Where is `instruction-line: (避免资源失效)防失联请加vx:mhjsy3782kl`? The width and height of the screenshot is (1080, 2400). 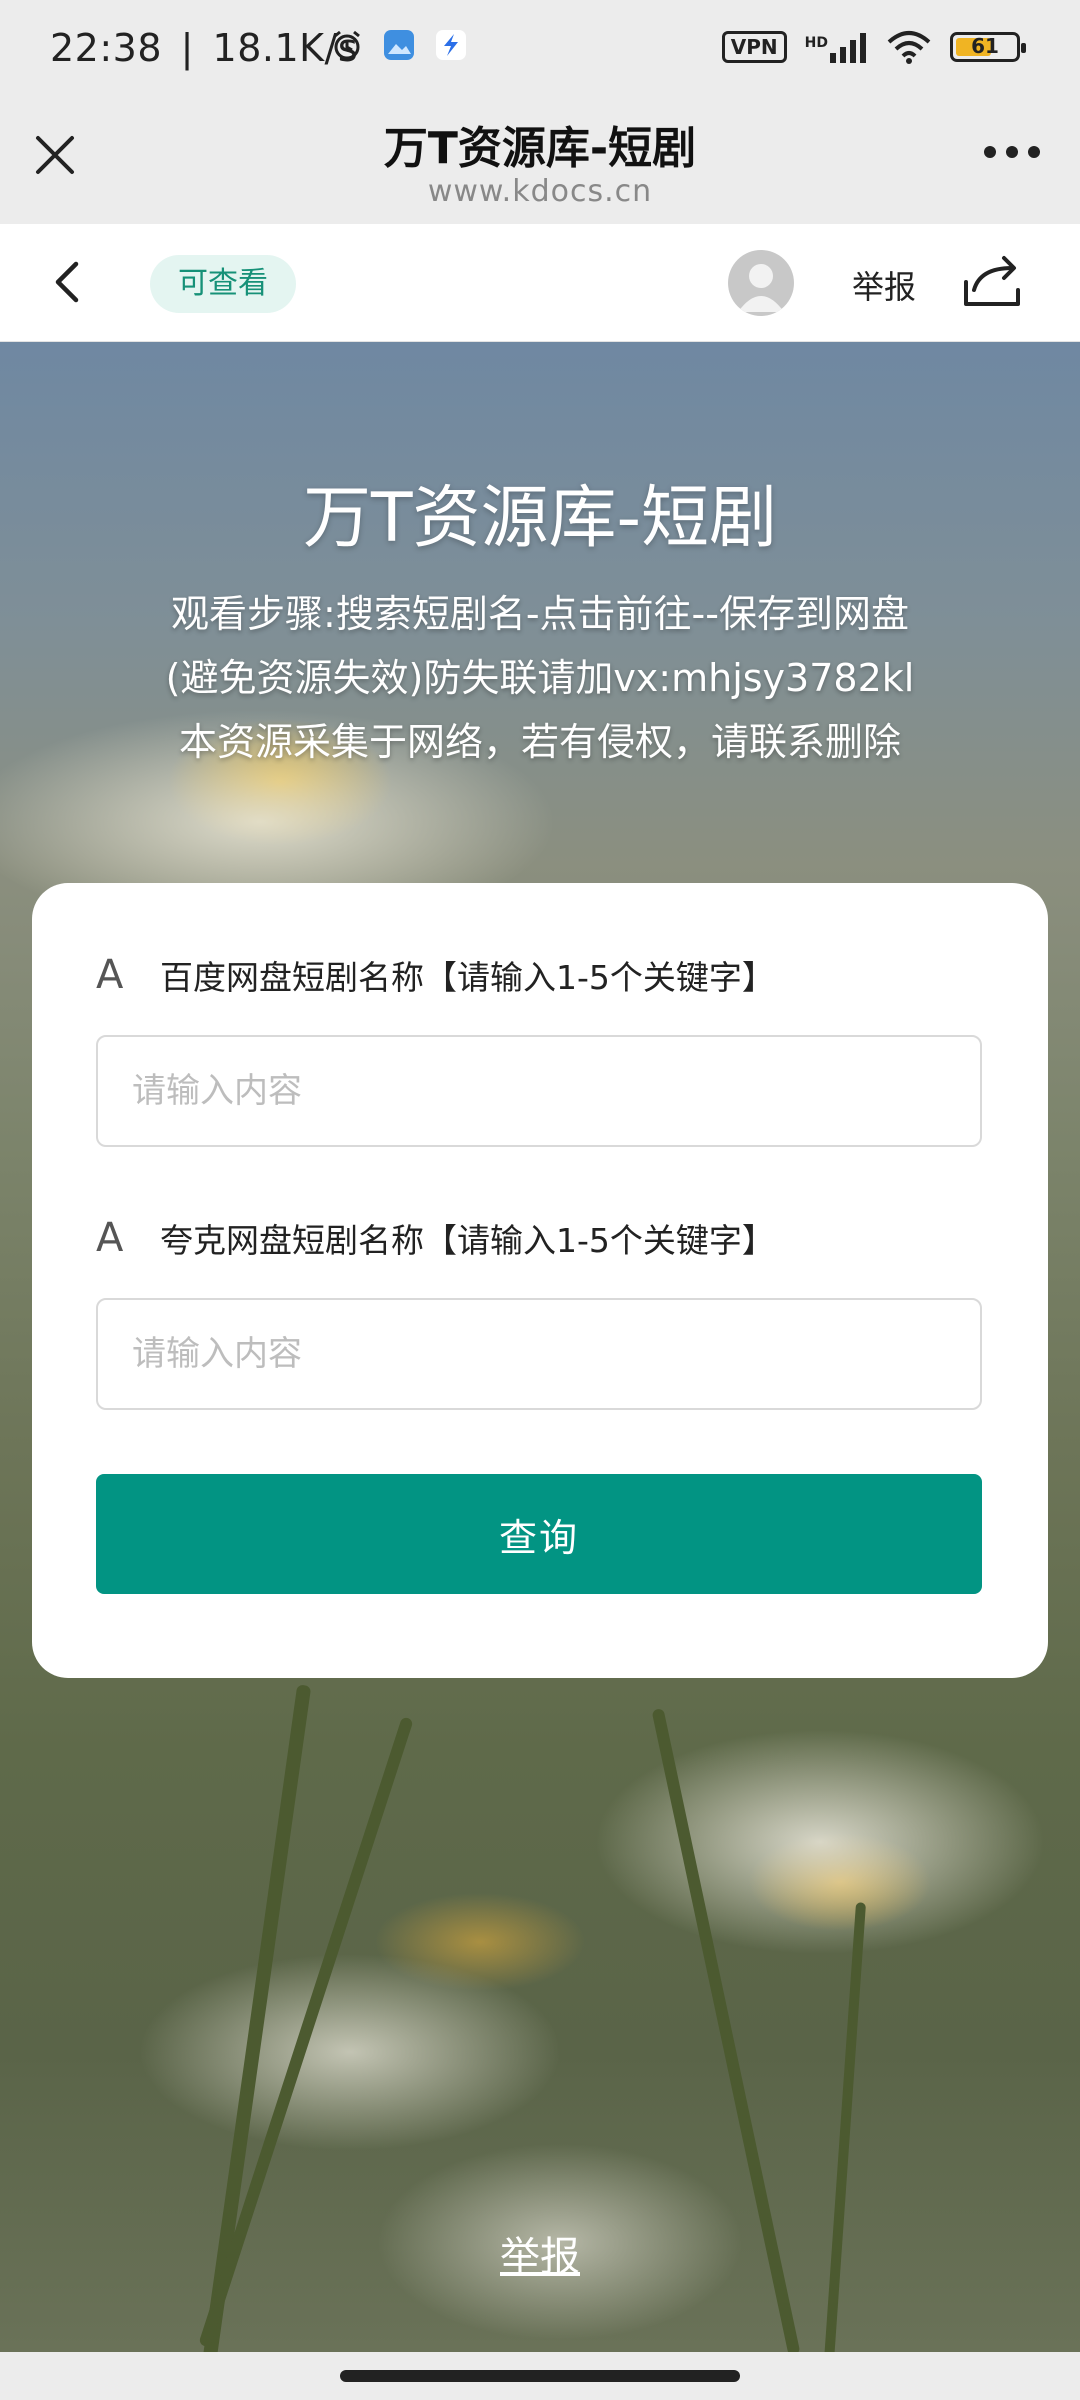 instruction-line: (避免资源失效)防失联请加vx:mhjsy3782kl is located at coordinates (540, 678).